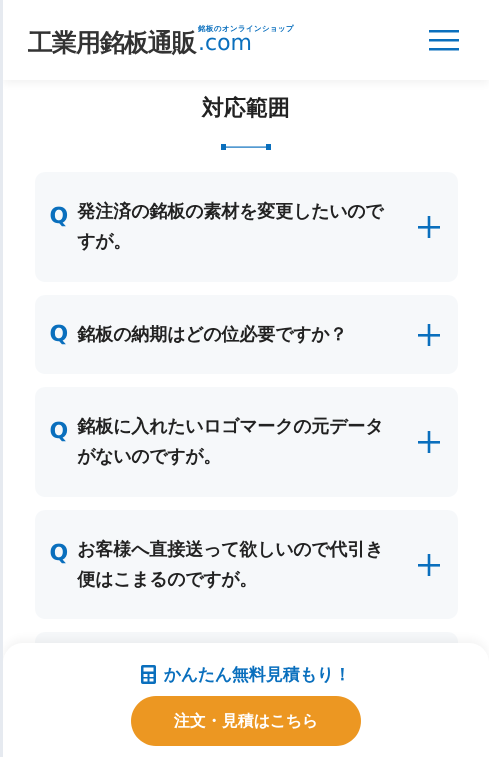  I want to click on section-title: 対応範囲, so click(246, 109).